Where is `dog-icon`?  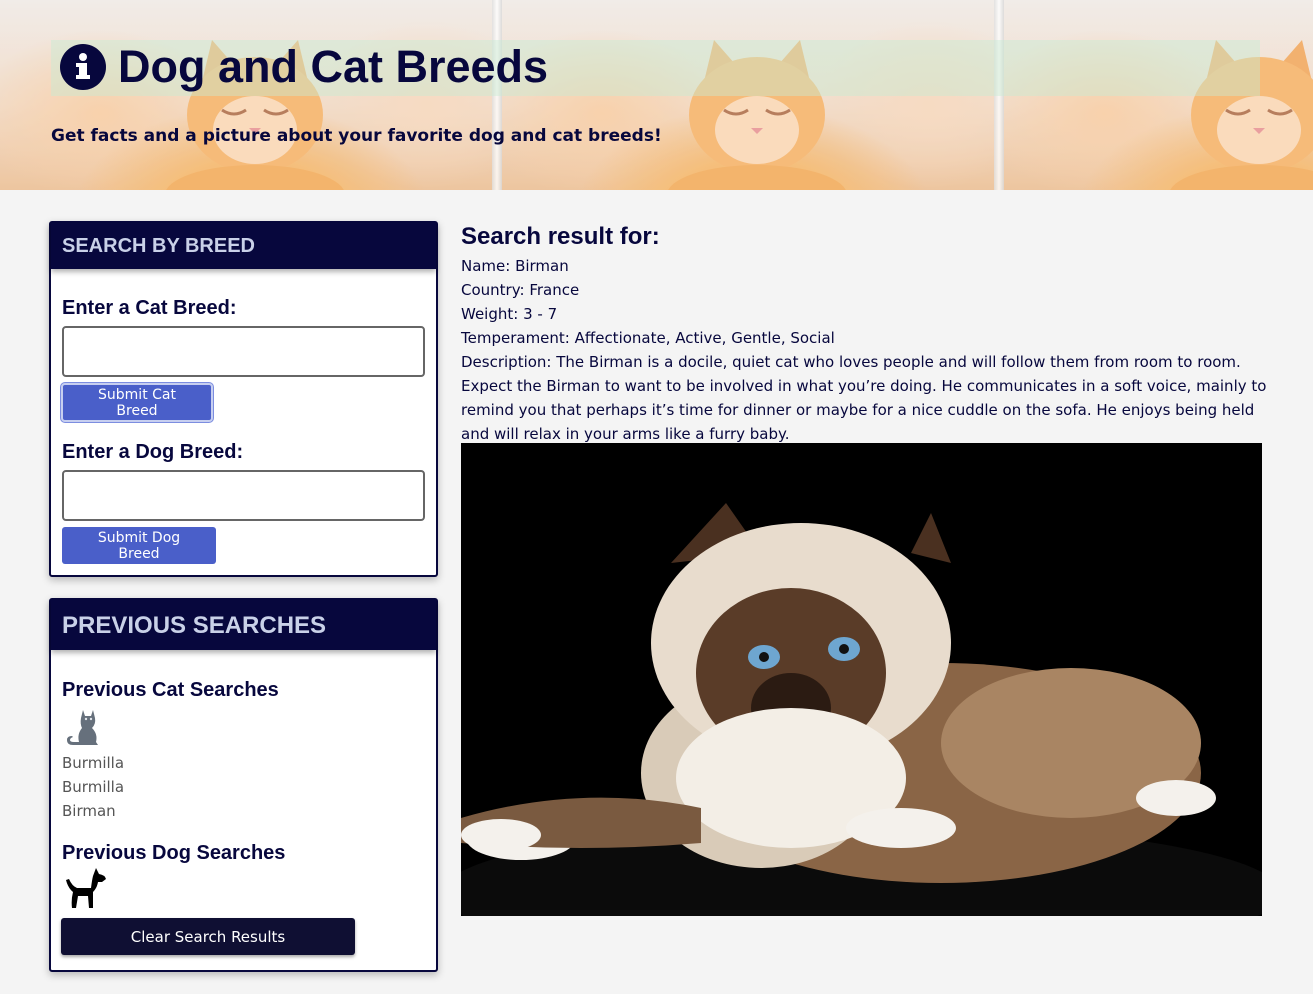
dog-icon is located at coordinates (86, 890).